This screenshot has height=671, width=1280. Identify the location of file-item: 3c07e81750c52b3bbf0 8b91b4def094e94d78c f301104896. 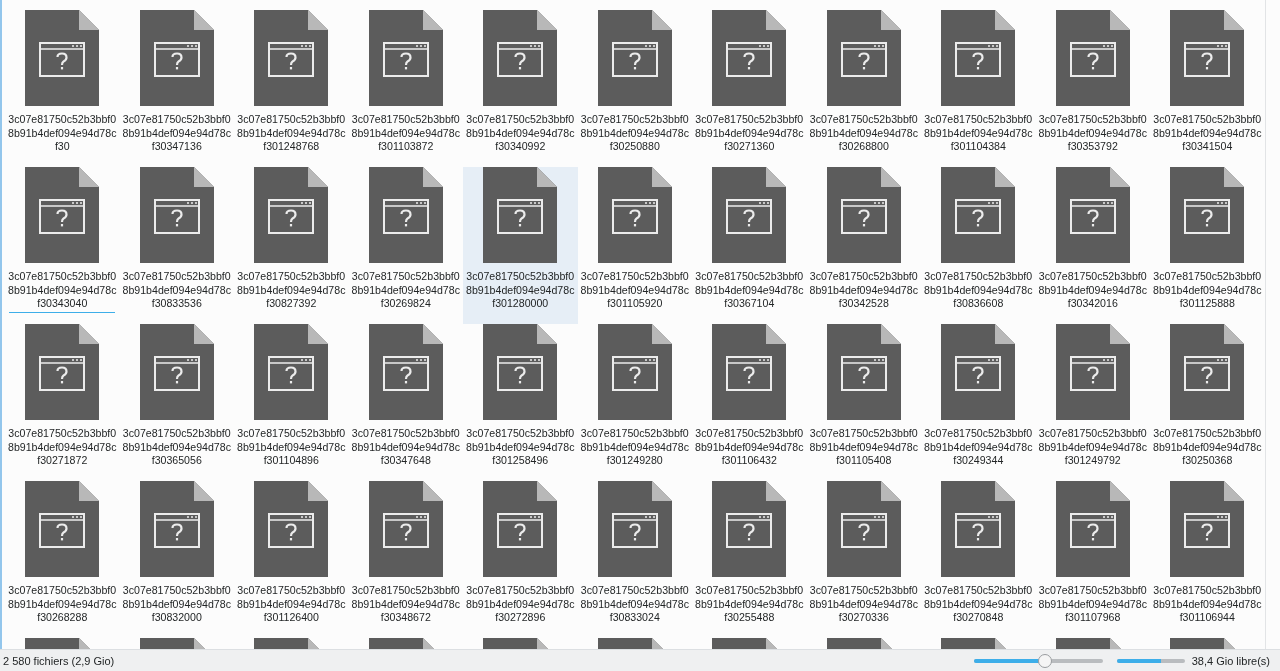
(291, 402).